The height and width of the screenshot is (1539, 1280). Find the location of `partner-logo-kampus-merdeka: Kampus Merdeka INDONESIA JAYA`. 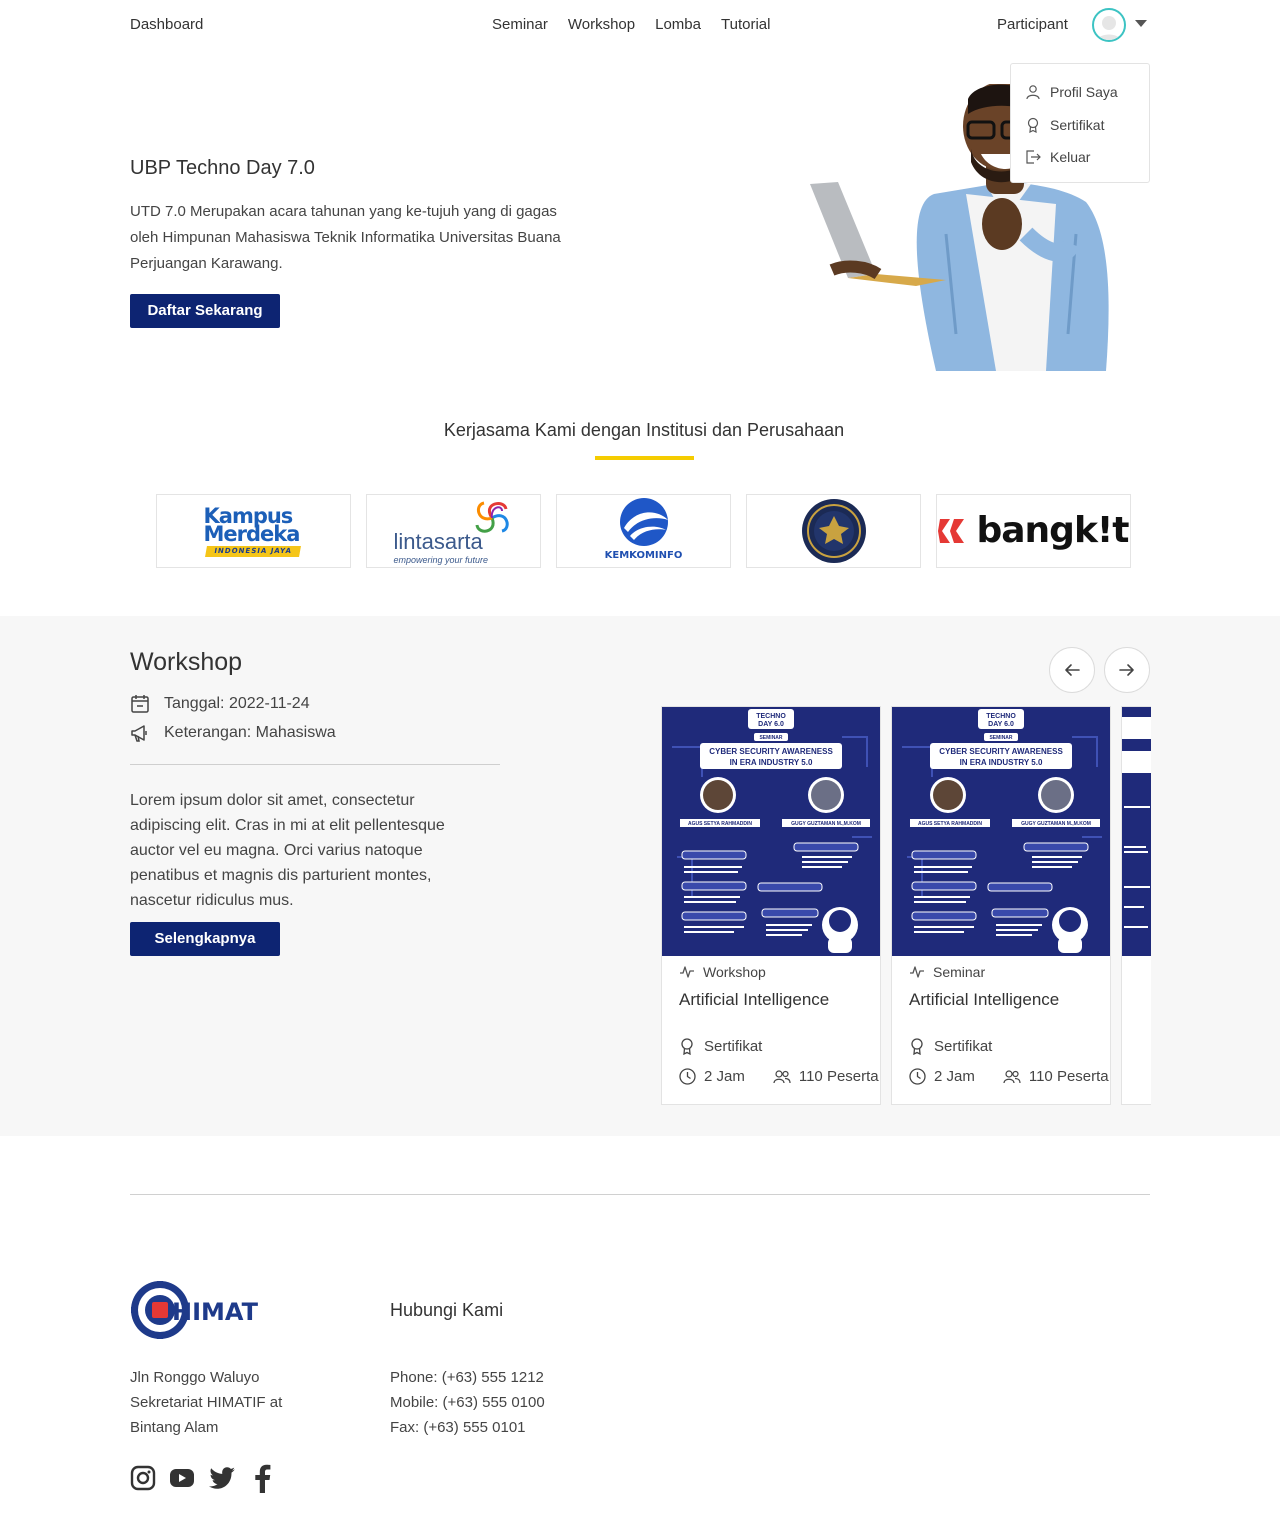

partner-logo-kampus-merdeka: Kampus Merdeka INDONESIA JAYA is located at coordinates (253, 531).